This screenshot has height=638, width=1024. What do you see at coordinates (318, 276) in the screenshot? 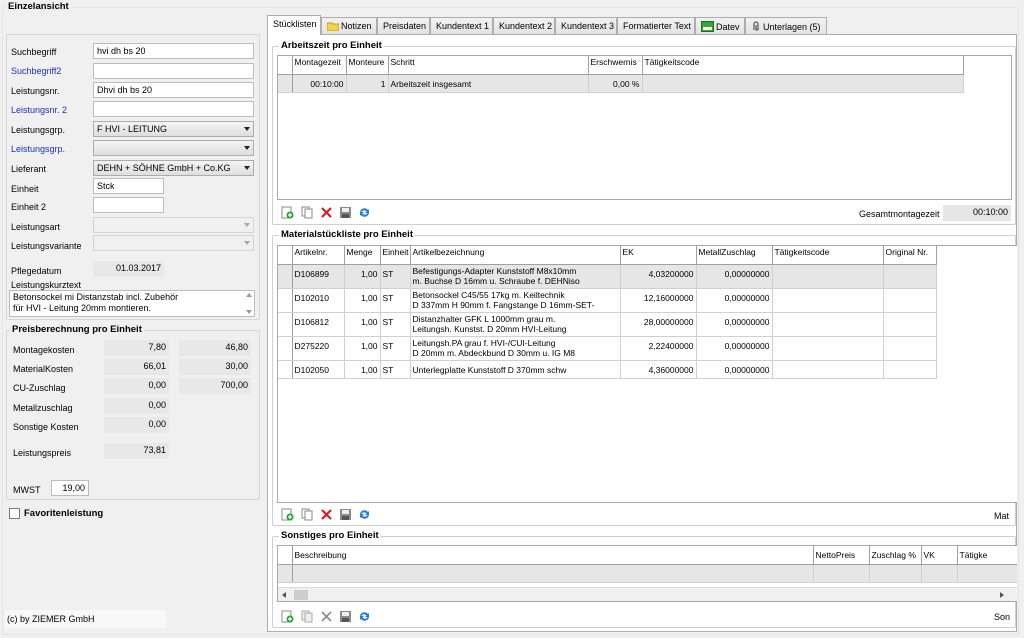
I see `cell-artikelnr: D106899` at bounding box center [318, 276].